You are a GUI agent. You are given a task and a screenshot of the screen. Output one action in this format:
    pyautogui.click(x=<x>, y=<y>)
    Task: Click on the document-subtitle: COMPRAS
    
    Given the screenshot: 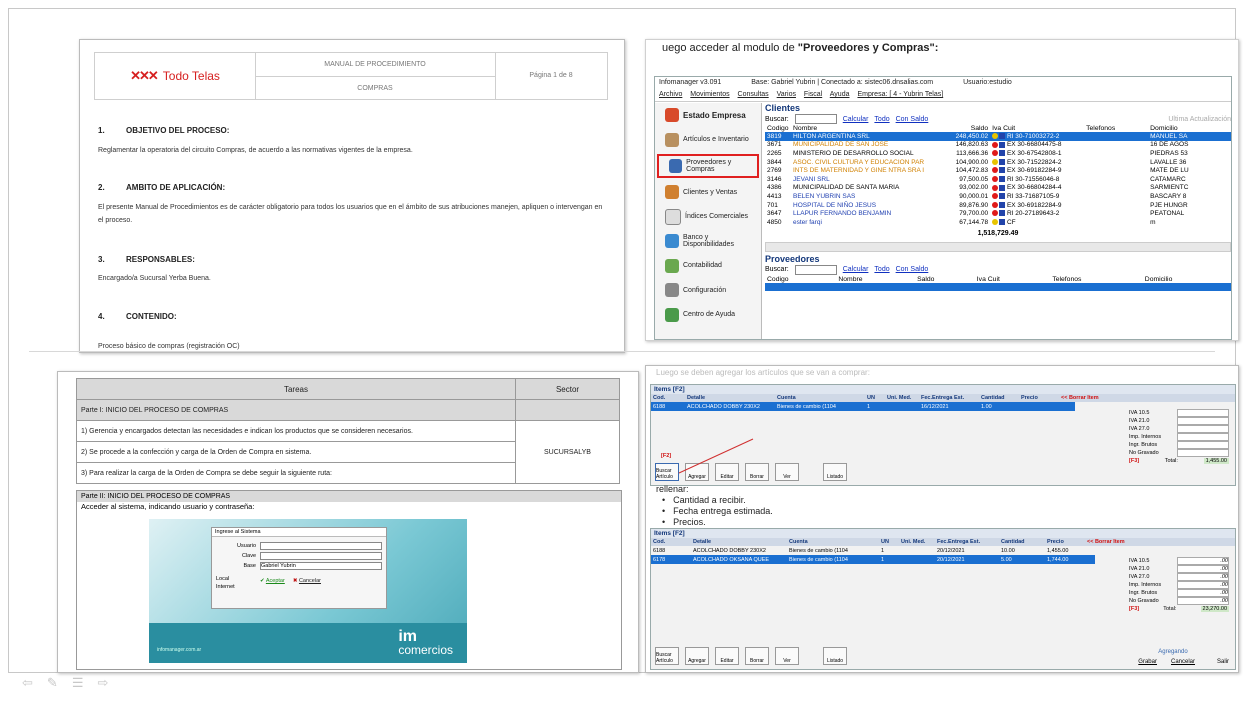 What is the action you would take?
    pyautogui.click(x=375, y=88)
    